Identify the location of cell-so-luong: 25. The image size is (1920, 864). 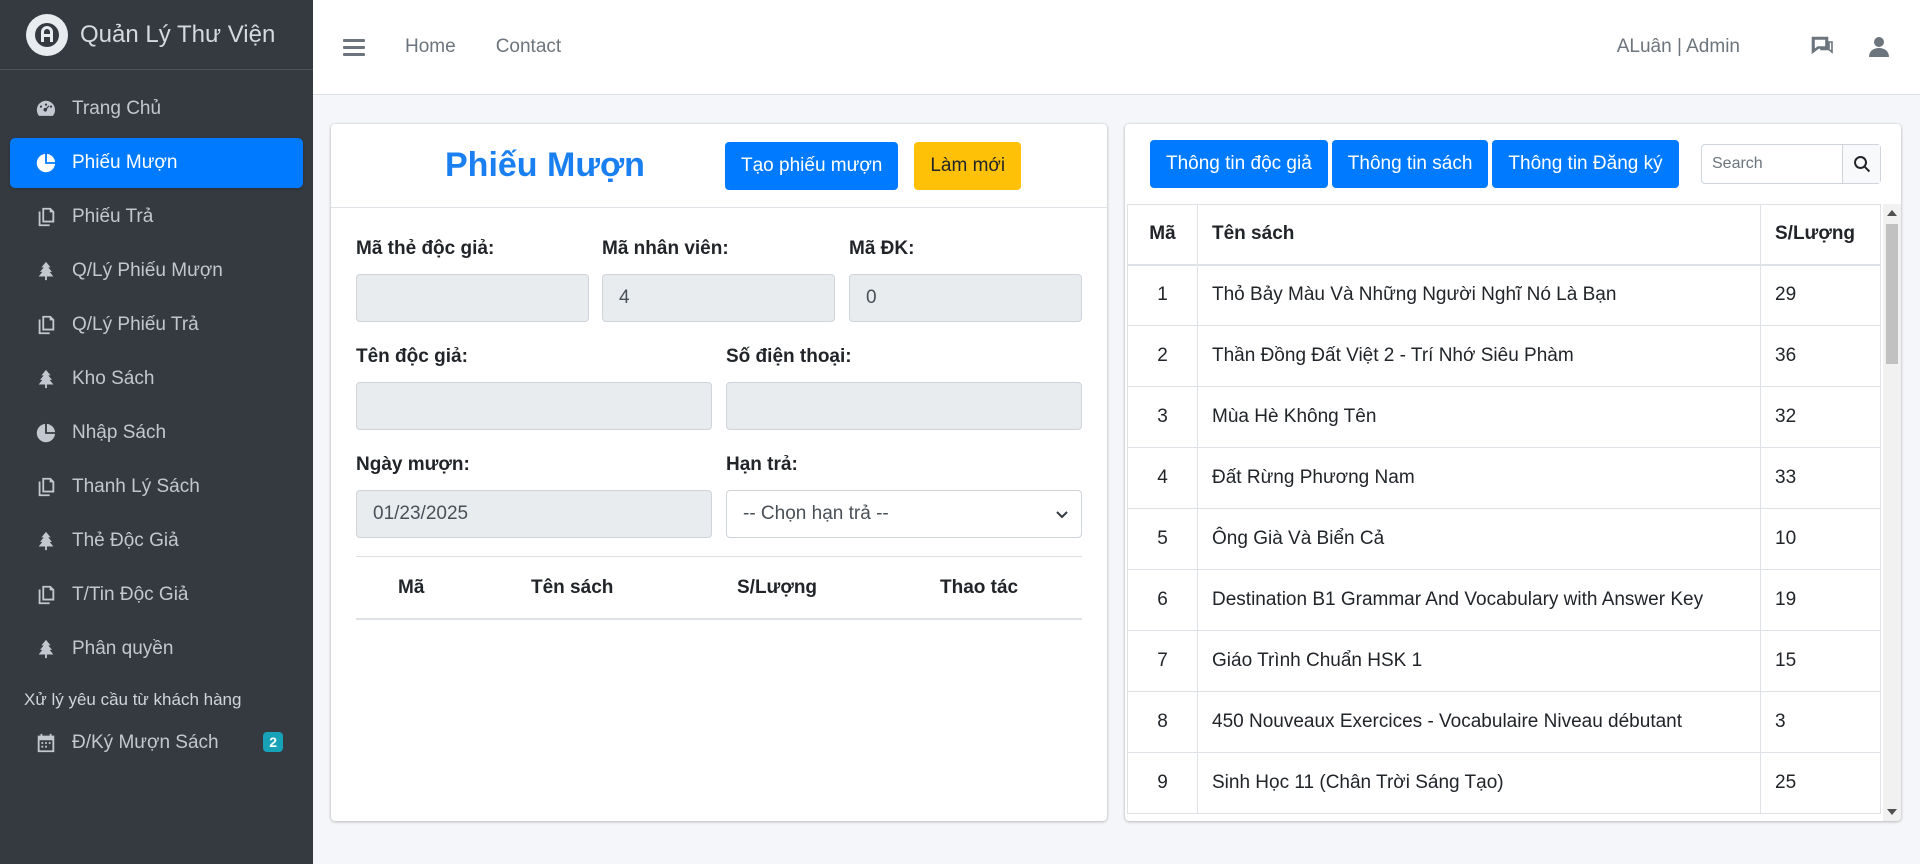
(1820, 783).